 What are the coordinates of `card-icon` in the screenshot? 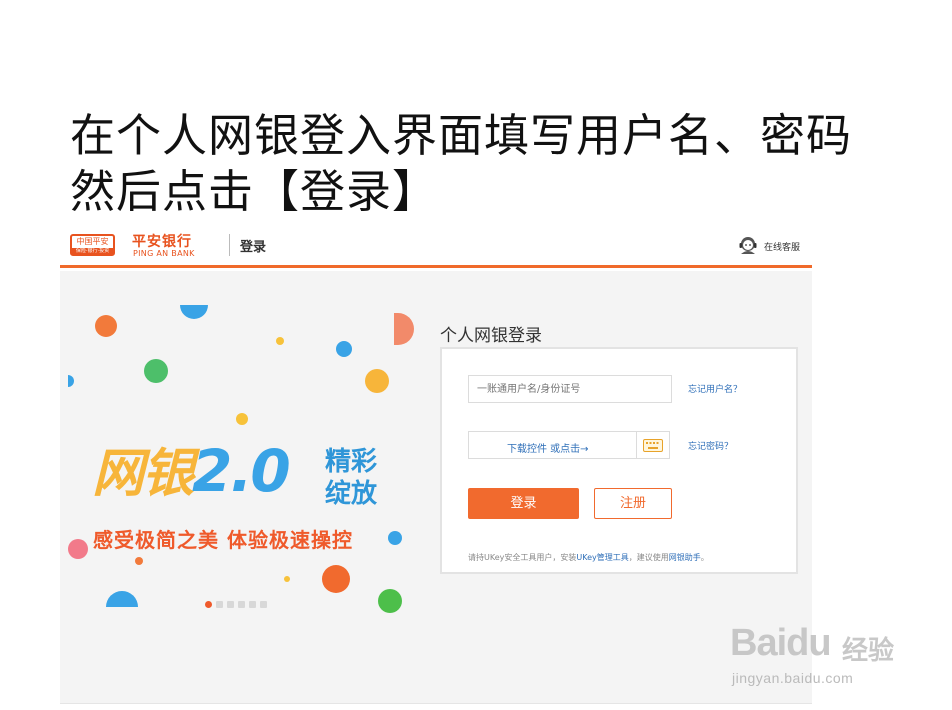 It's located at (156, 371).